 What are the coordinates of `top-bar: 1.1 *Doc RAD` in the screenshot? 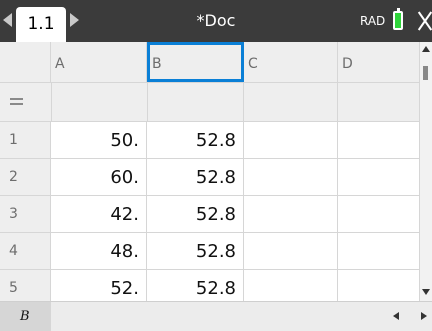 It's located at (216, 21).